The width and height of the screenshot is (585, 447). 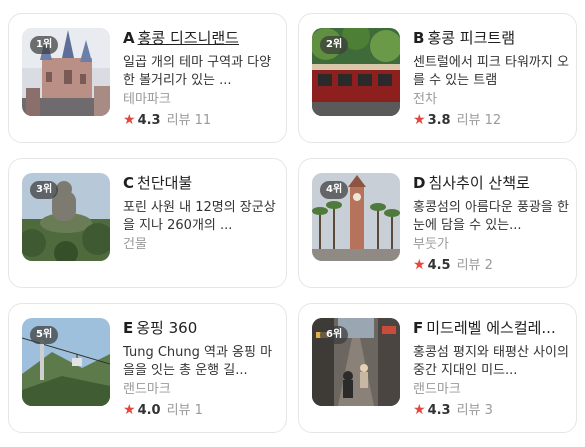 I want to click on marker-letter: C, so click(x=129, y=183).